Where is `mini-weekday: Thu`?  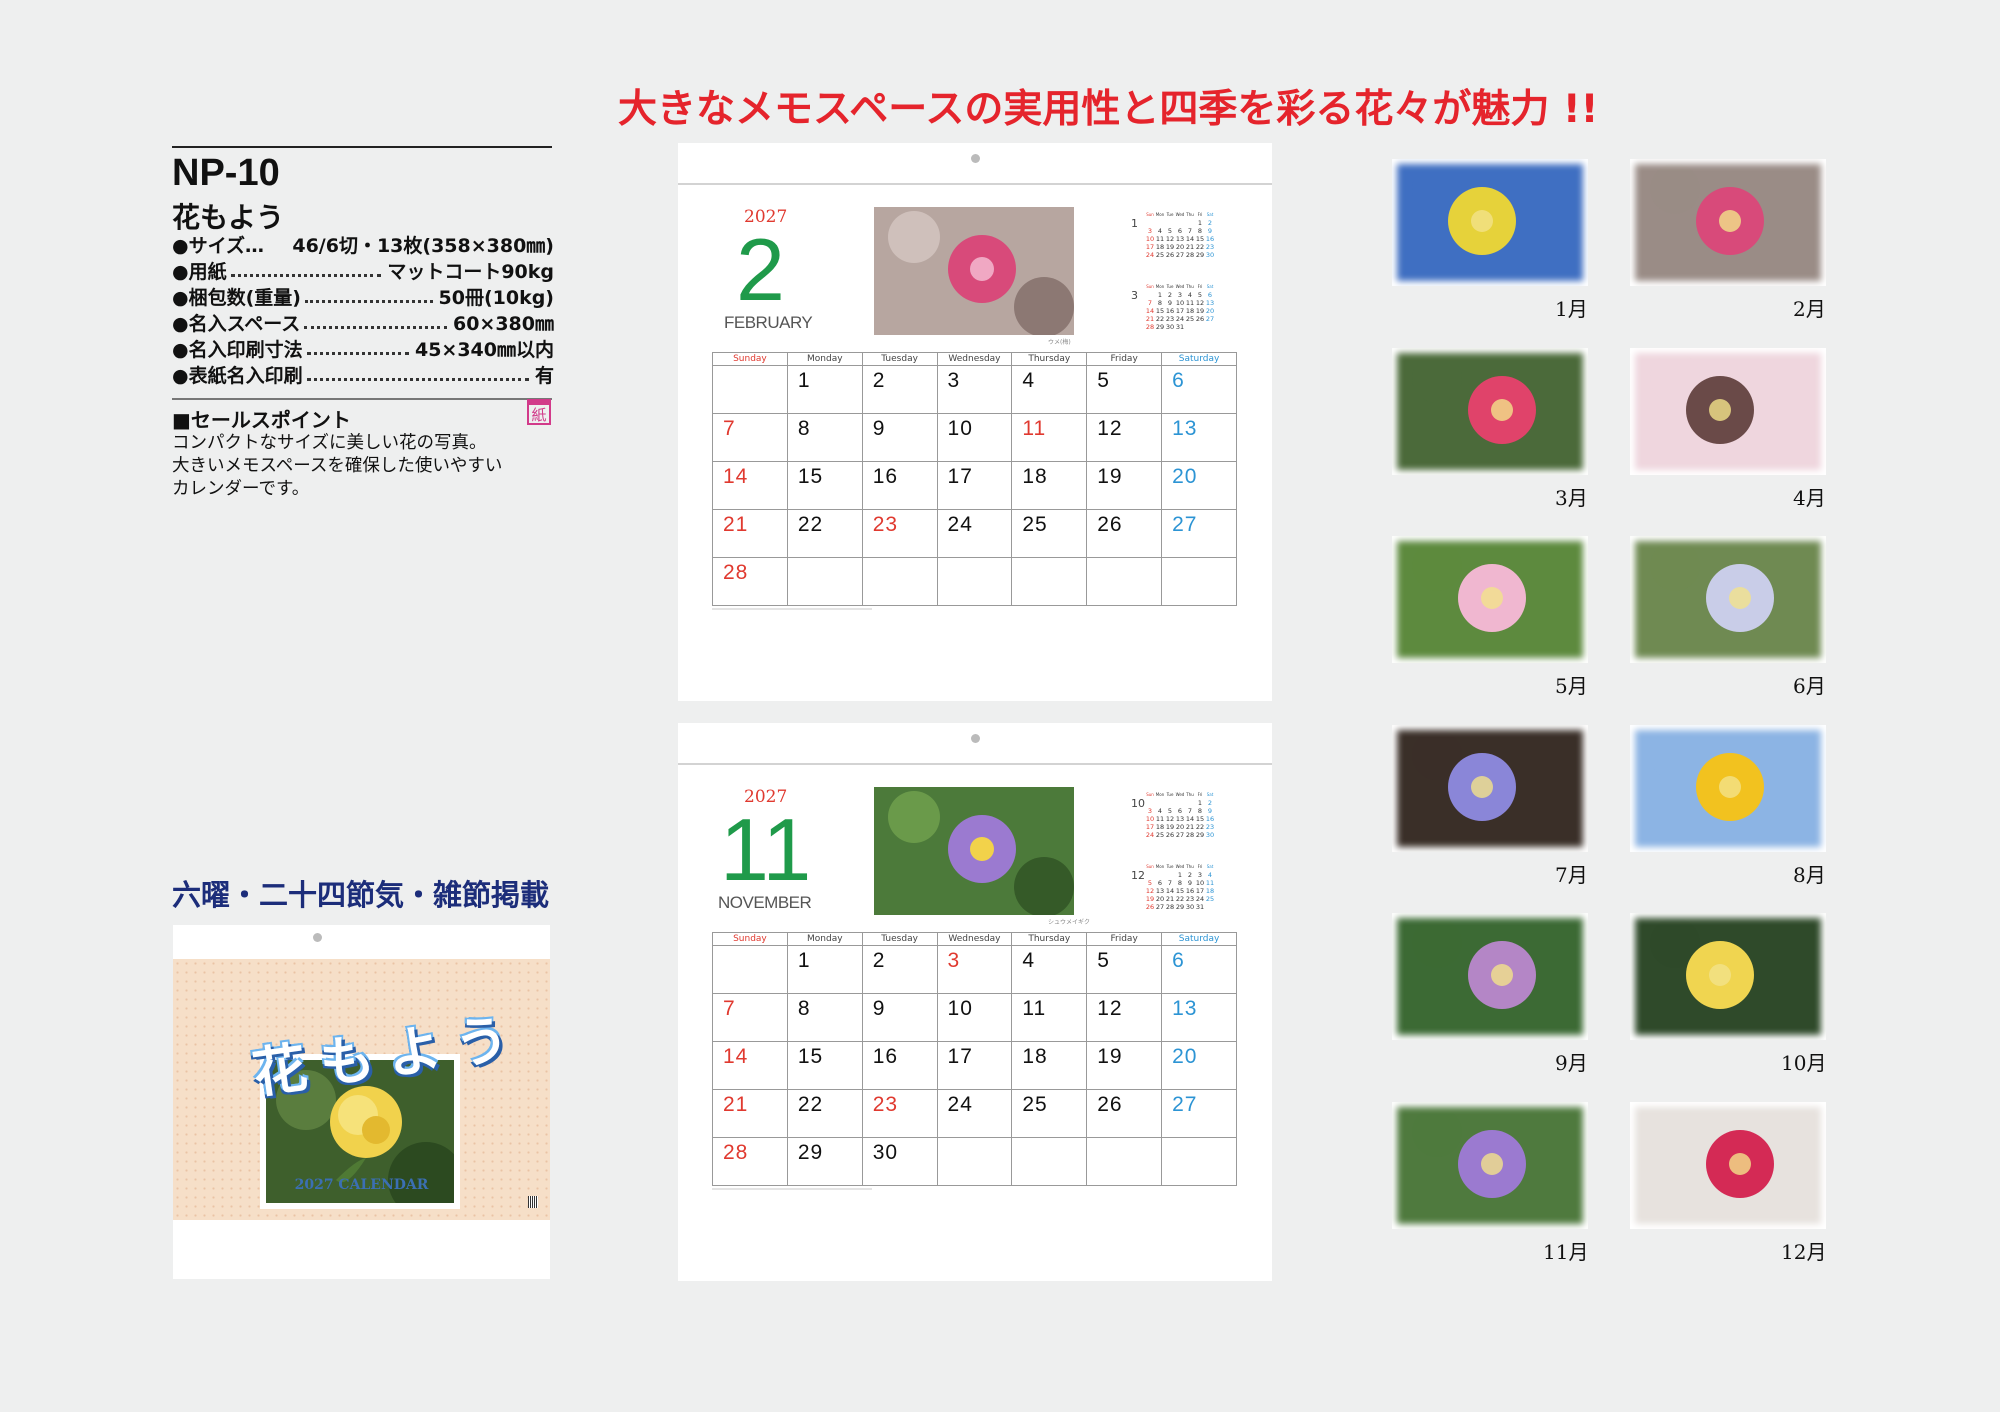 mini-weekday: Thu is located at coordinates (1190, 214).